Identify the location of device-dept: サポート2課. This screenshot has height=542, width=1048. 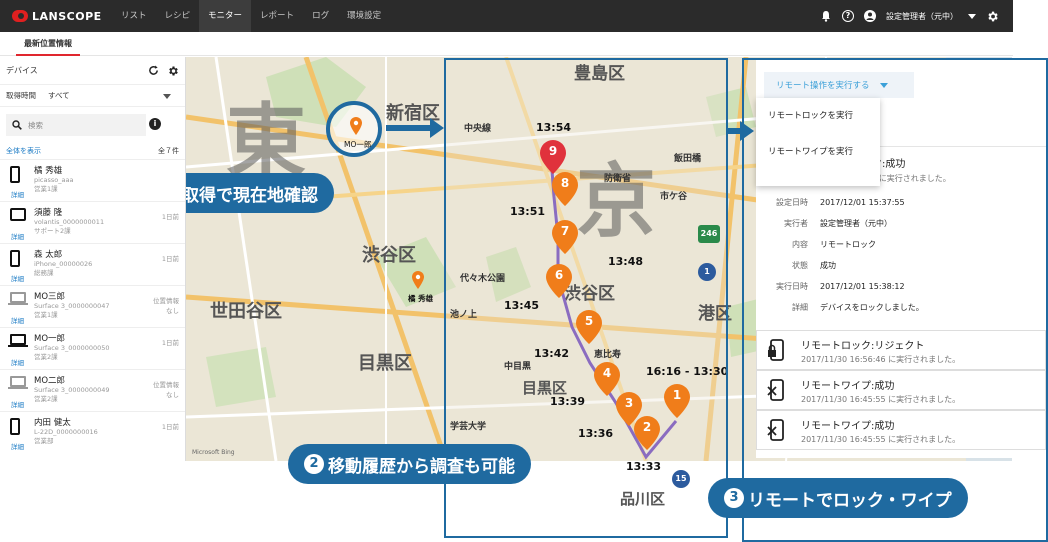
(52, 231).